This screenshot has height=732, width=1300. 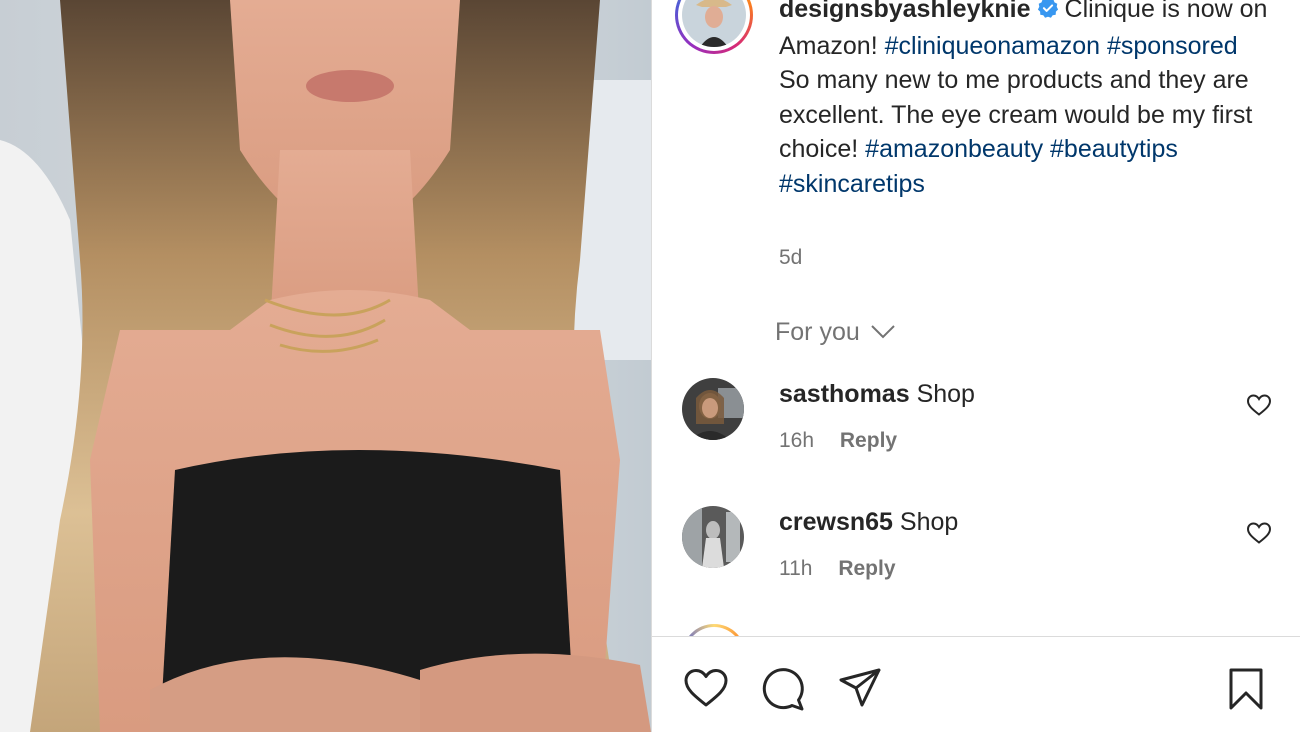 What do you see at coordinates (1061, 46) in the screenshot?
I see `caption-hashtags-1: #cliniqueonamazon #sponsored` at bounding box center [1061, 46].